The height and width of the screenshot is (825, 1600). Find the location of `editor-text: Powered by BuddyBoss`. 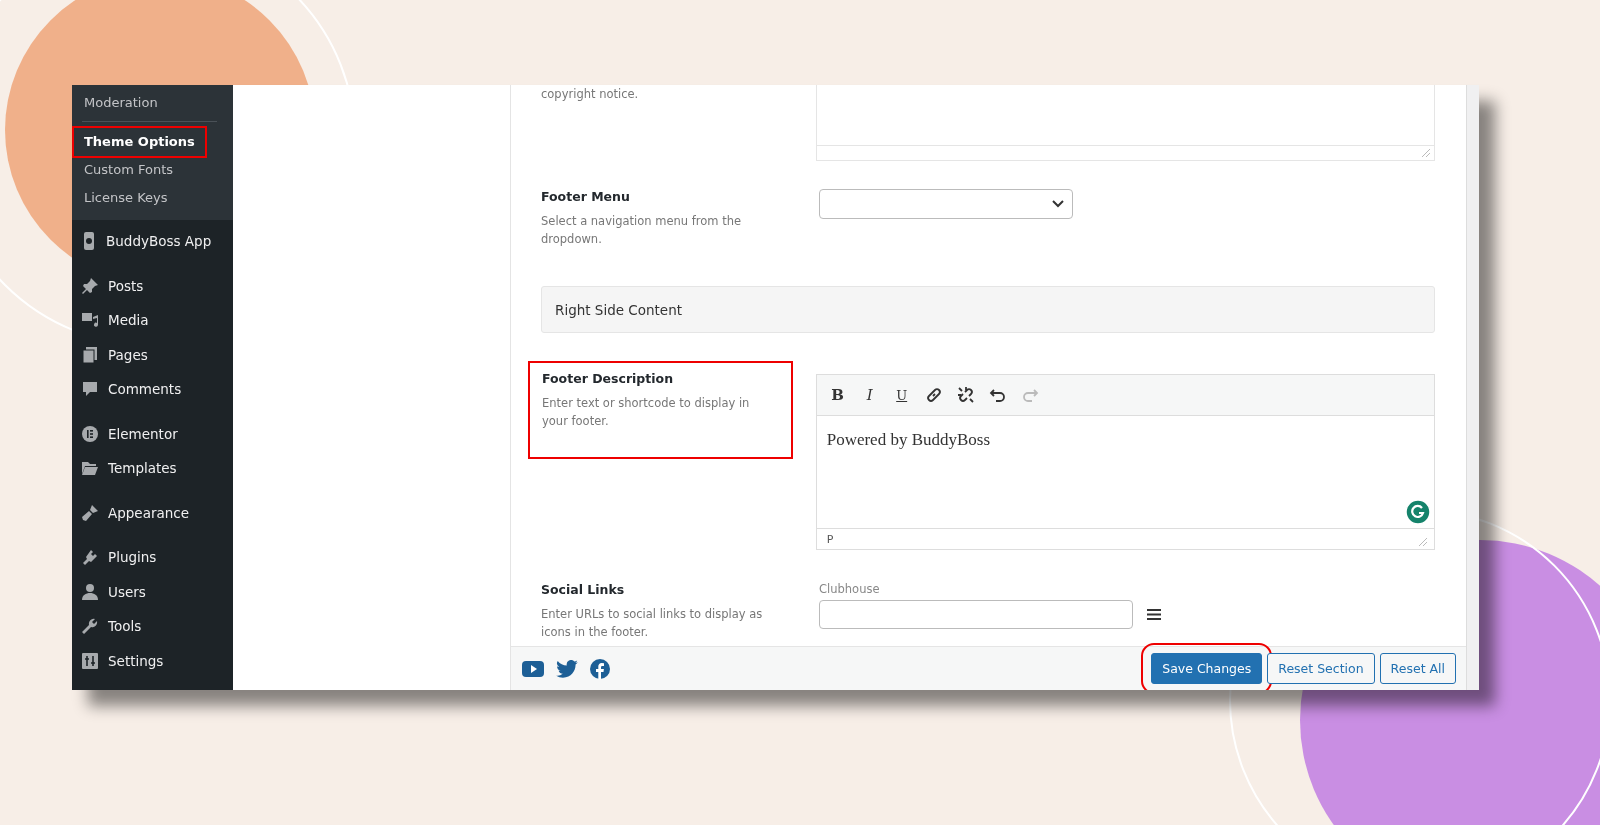

editor-text: Powered by BuddyBoss is located at coordinates (908, 439).